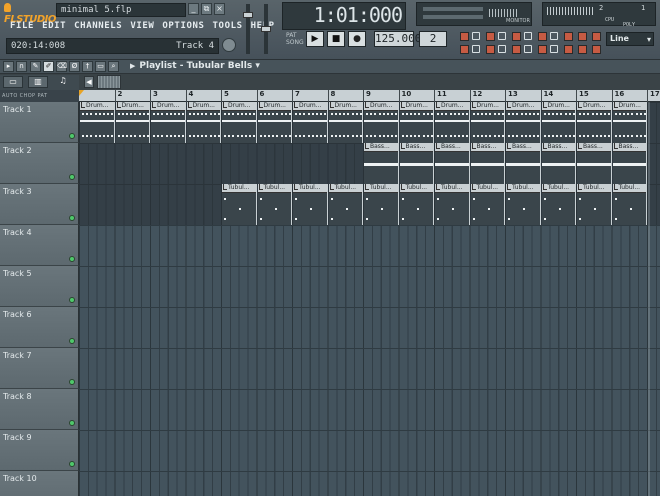 The height and width of the screenshot is (496, 660). What do you see at coordinates (87, 66) in the screenshot?
I see `slice-icon: †` at bounding box center [87, 66].